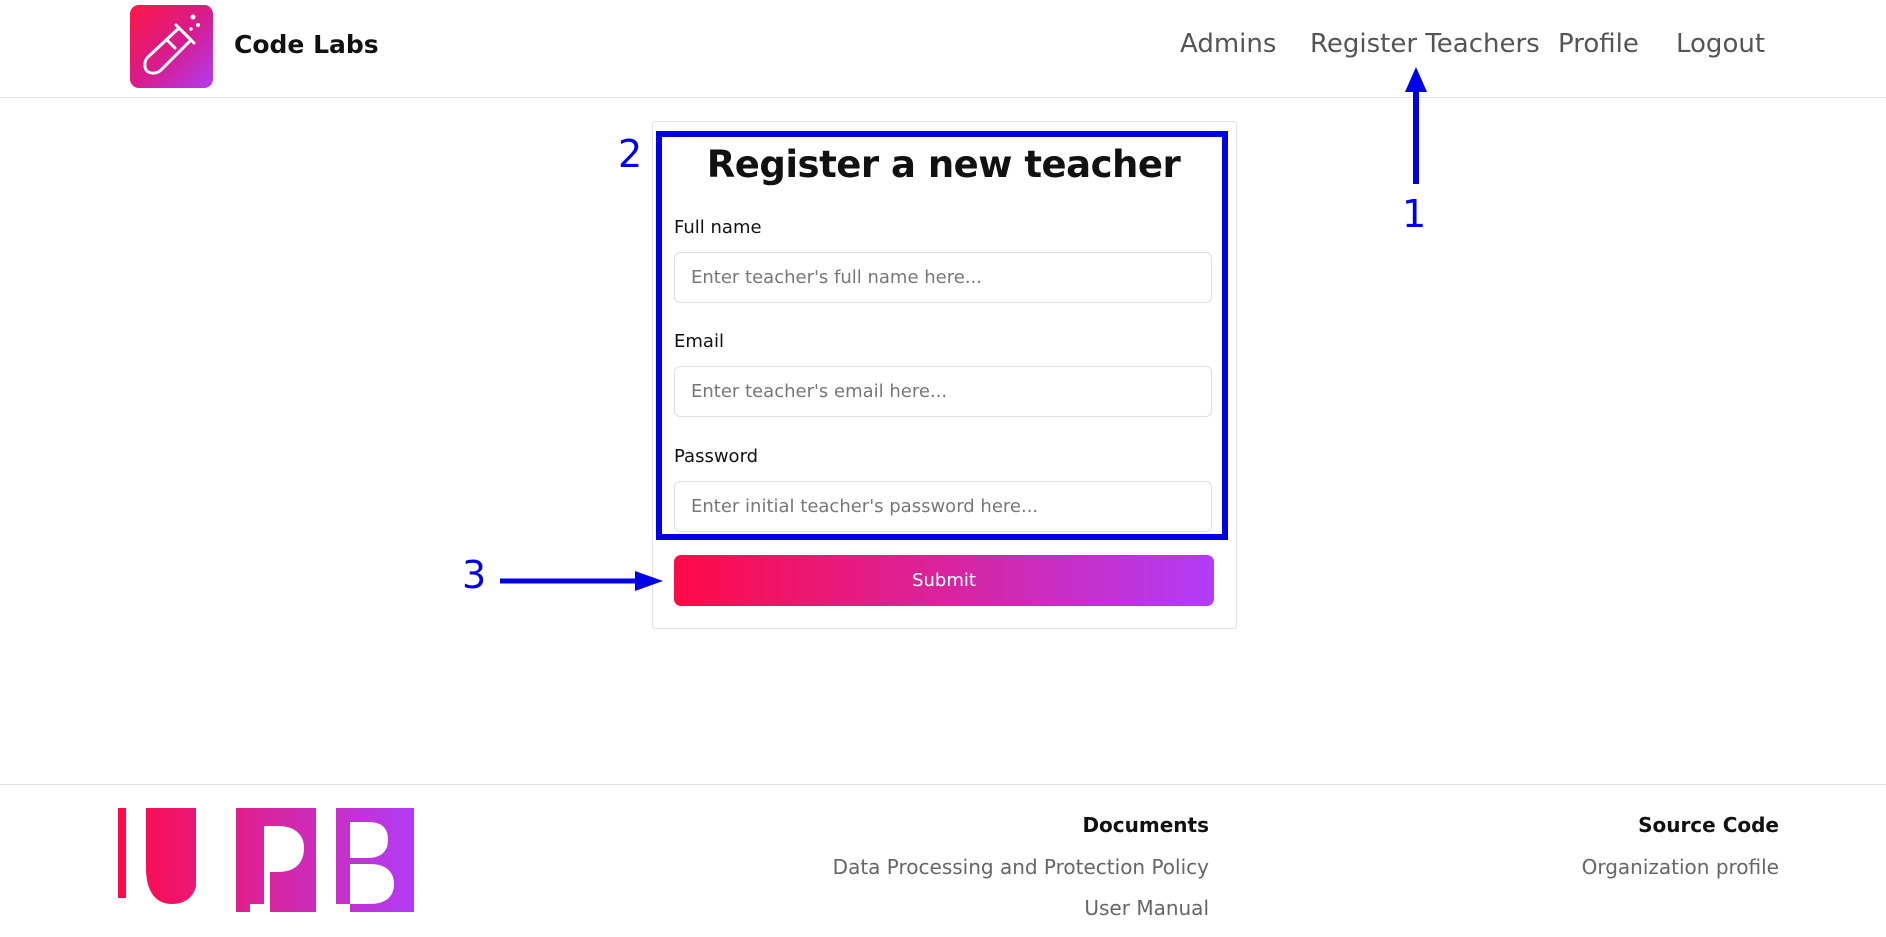 This screenshot has height=937, width=1886. I want to click on test-tube-icon, so click(171, 44).